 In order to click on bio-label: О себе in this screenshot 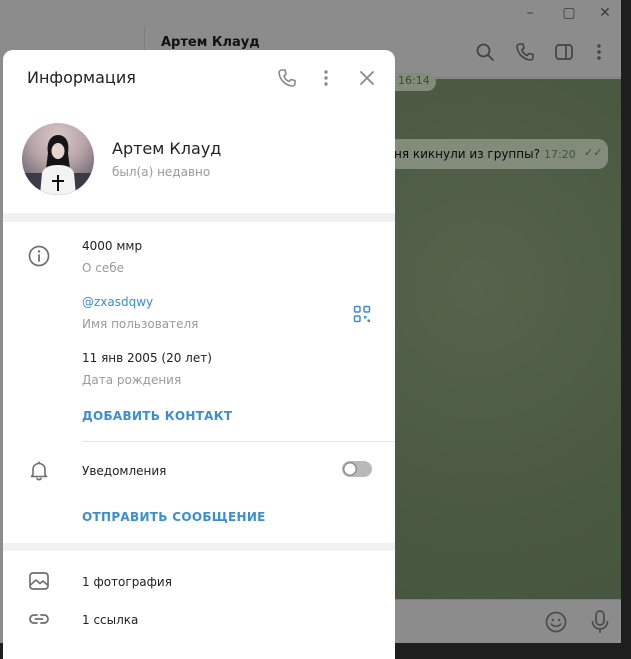, I will do `click(103, 268)`.